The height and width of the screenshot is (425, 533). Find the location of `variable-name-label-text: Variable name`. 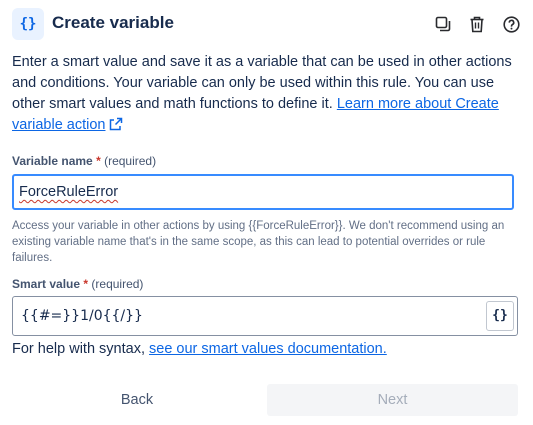

variable-name-label-text: Variable name is located at coordinates (52, 161).